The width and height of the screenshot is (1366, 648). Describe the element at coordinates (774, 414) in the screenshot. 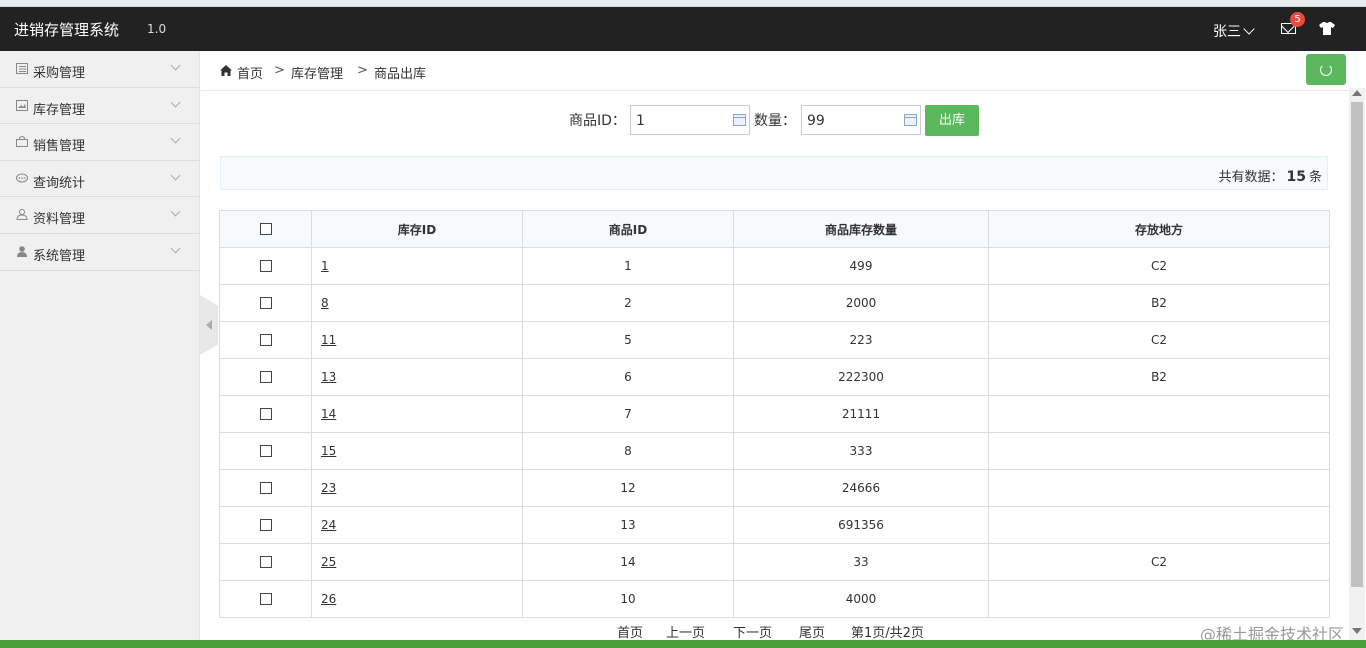

I see `table-row: 14 7 21111` at that location.